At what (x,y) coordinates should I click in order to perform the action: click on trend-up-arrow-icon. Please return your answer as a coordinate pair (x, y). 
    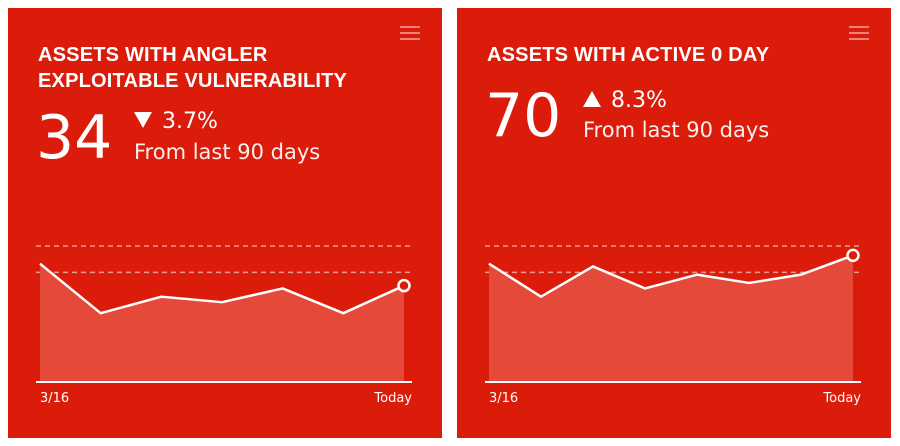
    Looking at the image, I should click on (592, 99).